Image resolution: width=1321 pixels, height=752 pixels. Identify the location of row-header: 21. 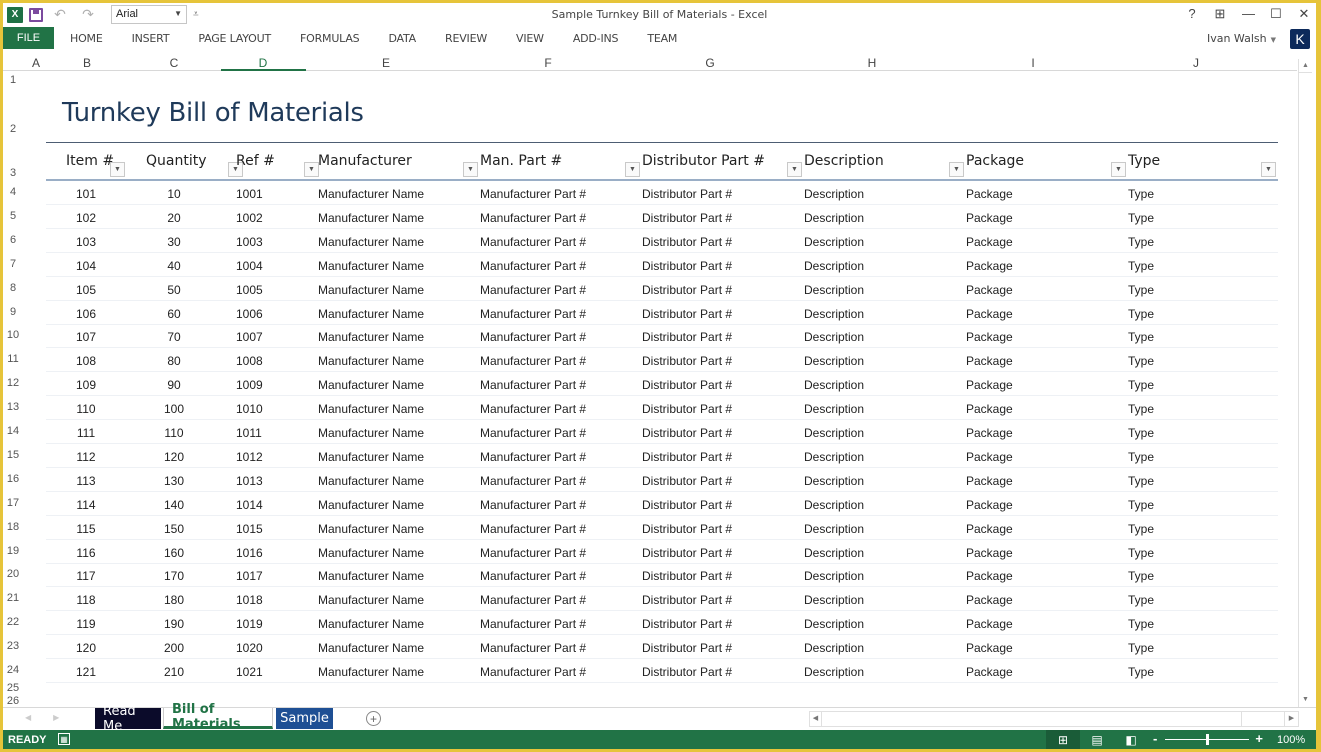
(13, 598).